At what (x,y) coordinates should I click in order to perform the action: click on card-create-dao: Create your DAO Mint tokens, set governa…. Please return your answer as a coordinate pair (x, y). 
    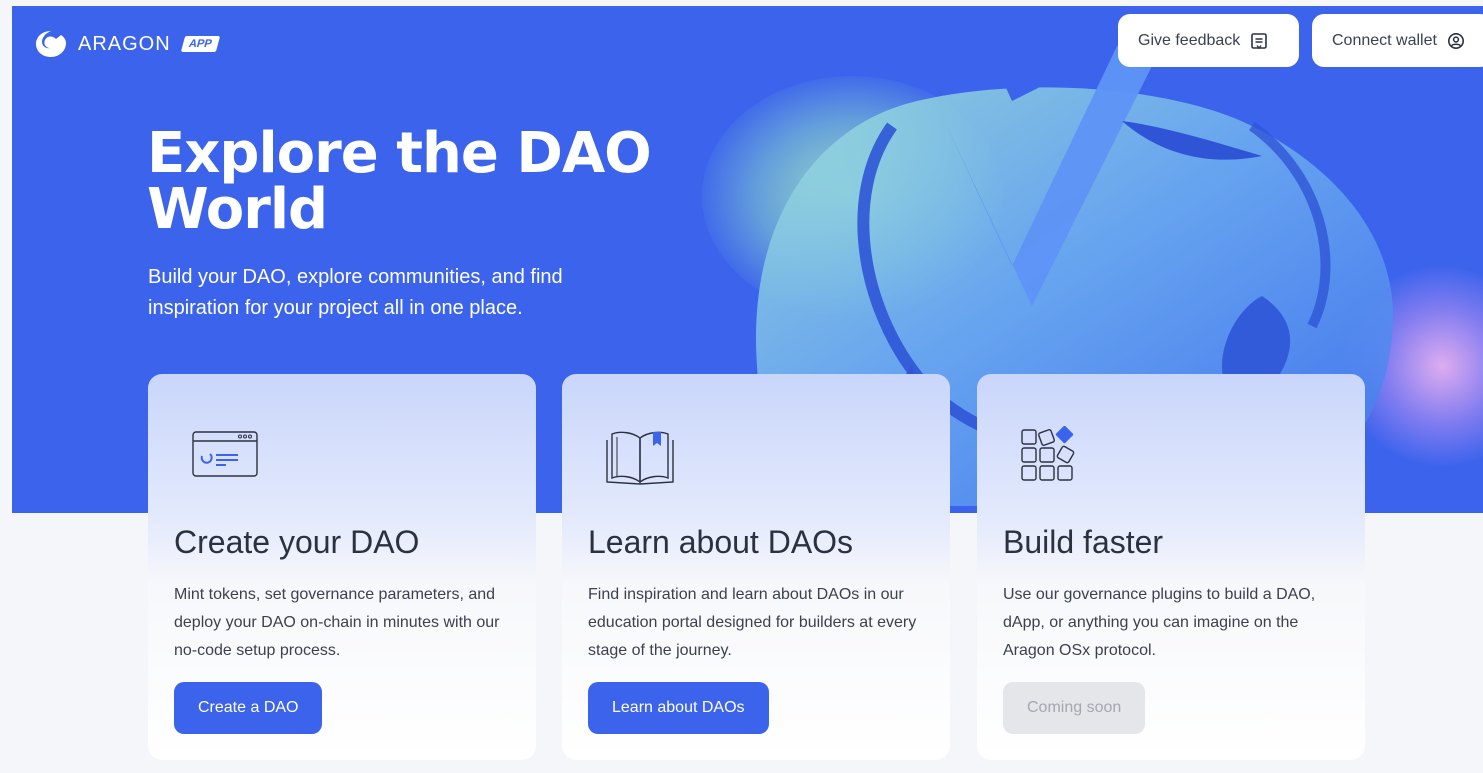
    Looking at the image, I should click on (342, 567).